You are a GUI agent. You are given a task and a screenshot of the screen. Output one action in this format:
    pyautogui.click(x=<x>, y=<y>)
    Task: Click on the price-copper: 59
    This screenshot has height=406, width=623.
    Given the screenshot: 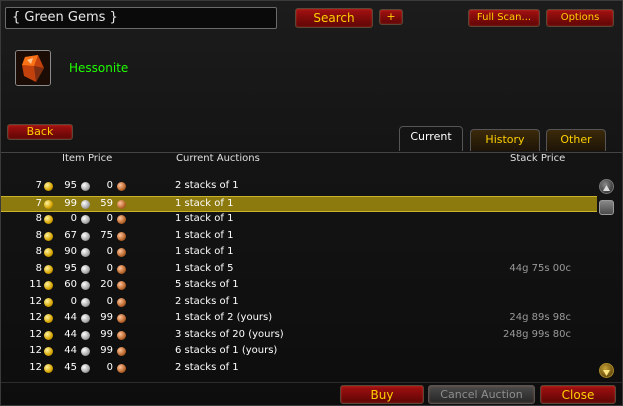 What is the action you would take?
    pyautogui.click(x=106, y=203)
    